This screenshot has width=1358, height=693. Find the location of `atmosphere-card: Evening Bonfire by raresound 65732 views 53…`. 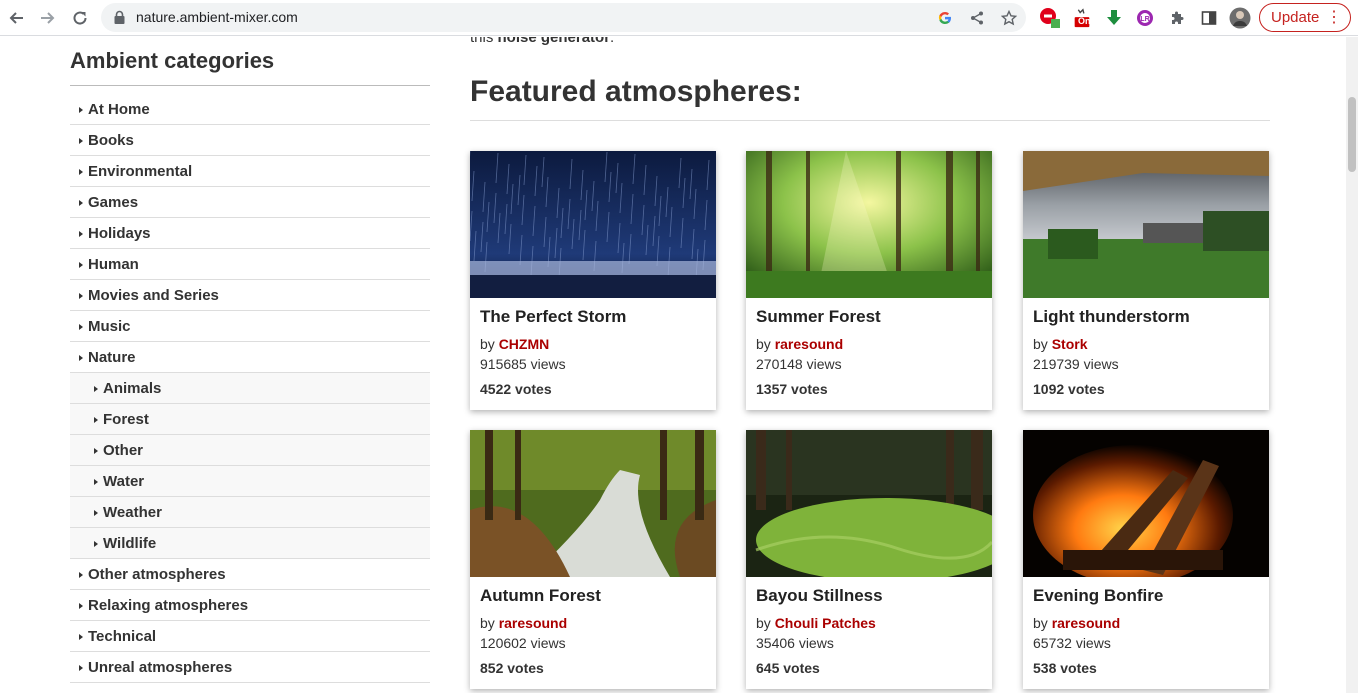

atmosphere-card: Evening Bonfire by raresound 65732 views 53… is located at coordinates (1146, 559).